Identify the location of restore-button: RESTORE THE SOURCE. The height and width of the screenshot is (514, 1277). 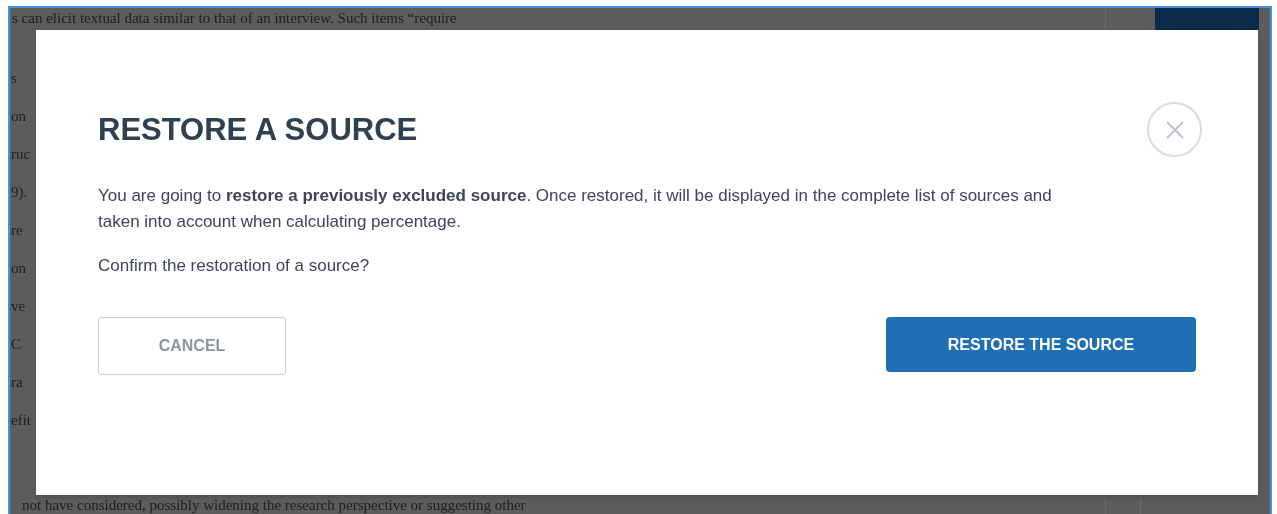
(1041, 344).